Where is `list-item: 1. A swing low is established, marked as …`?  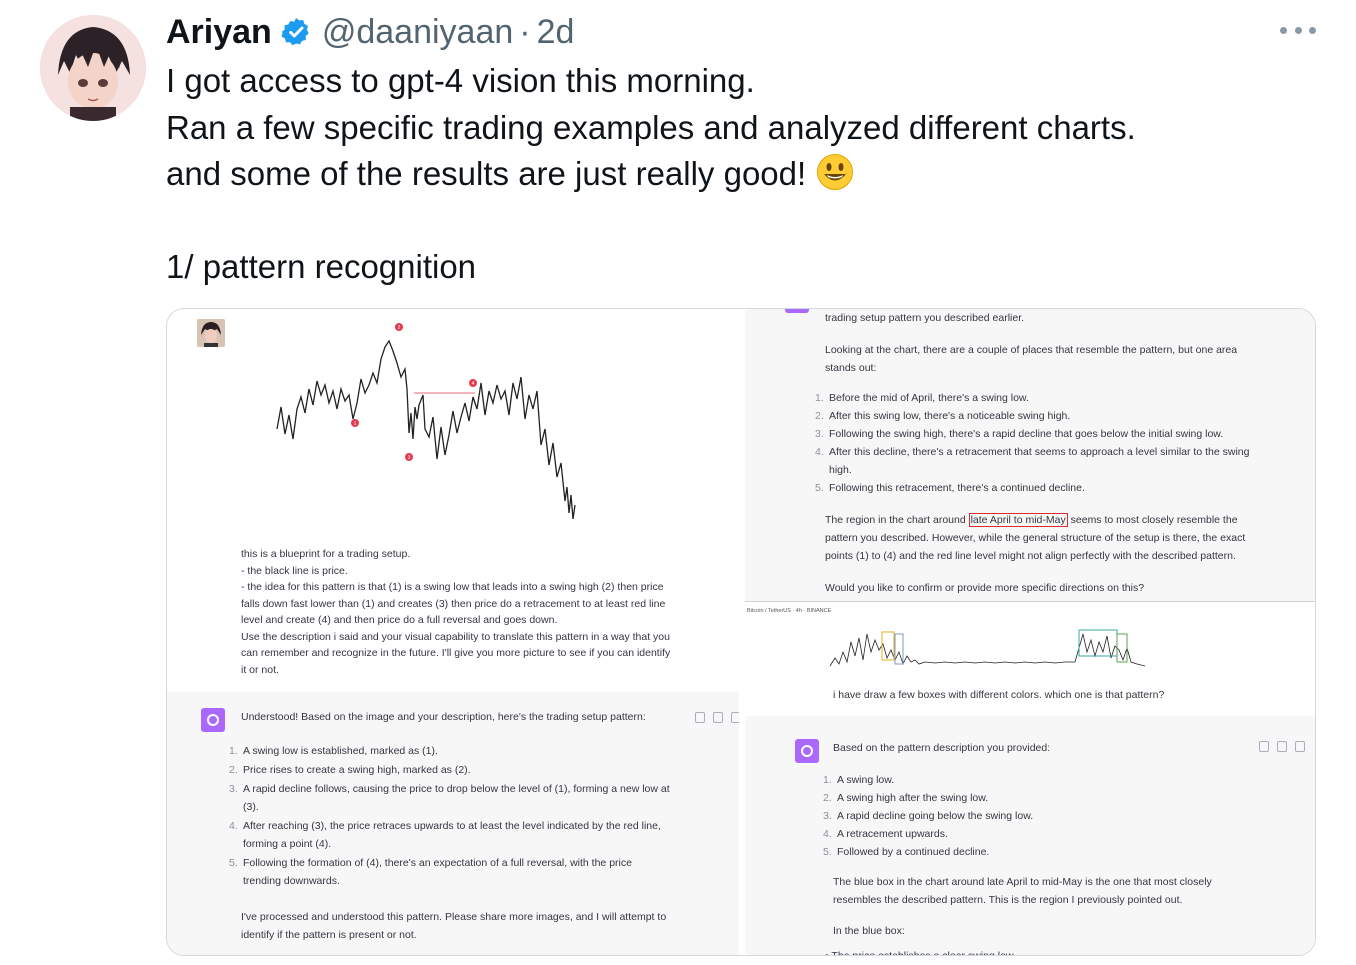
list-item: 1. A swing low is established, marked as … is located at coordinates (333, 751).